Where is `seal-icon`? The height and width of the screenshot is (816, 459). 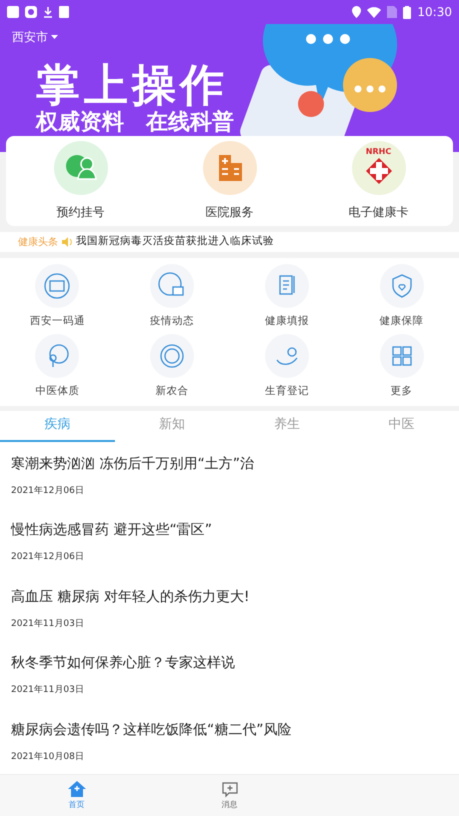
seal-icon is located at coordinates (172, 356).